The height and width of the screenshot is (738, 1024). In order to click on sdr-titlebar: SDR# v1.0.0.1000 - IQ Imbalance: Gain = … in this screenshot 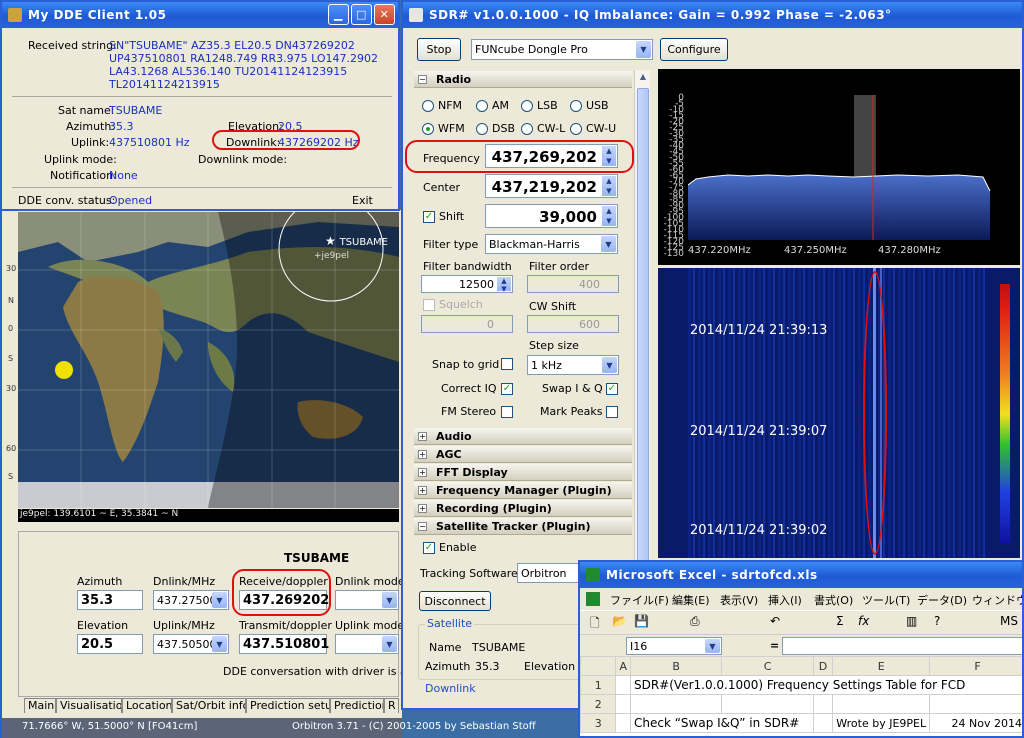, I will do `click(712, 15)`.